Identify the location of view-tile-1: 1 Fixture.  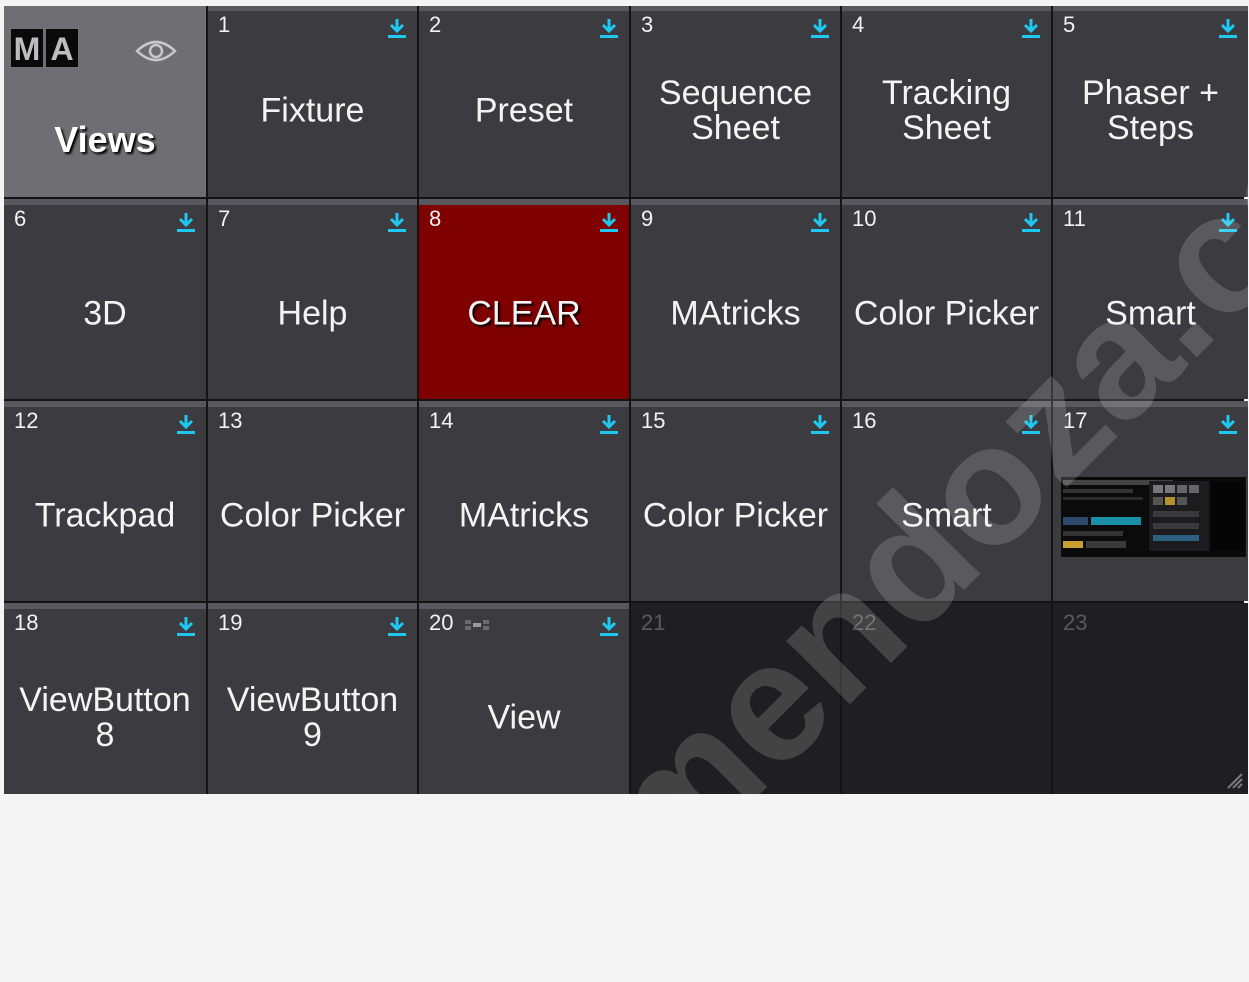
(312, 101).